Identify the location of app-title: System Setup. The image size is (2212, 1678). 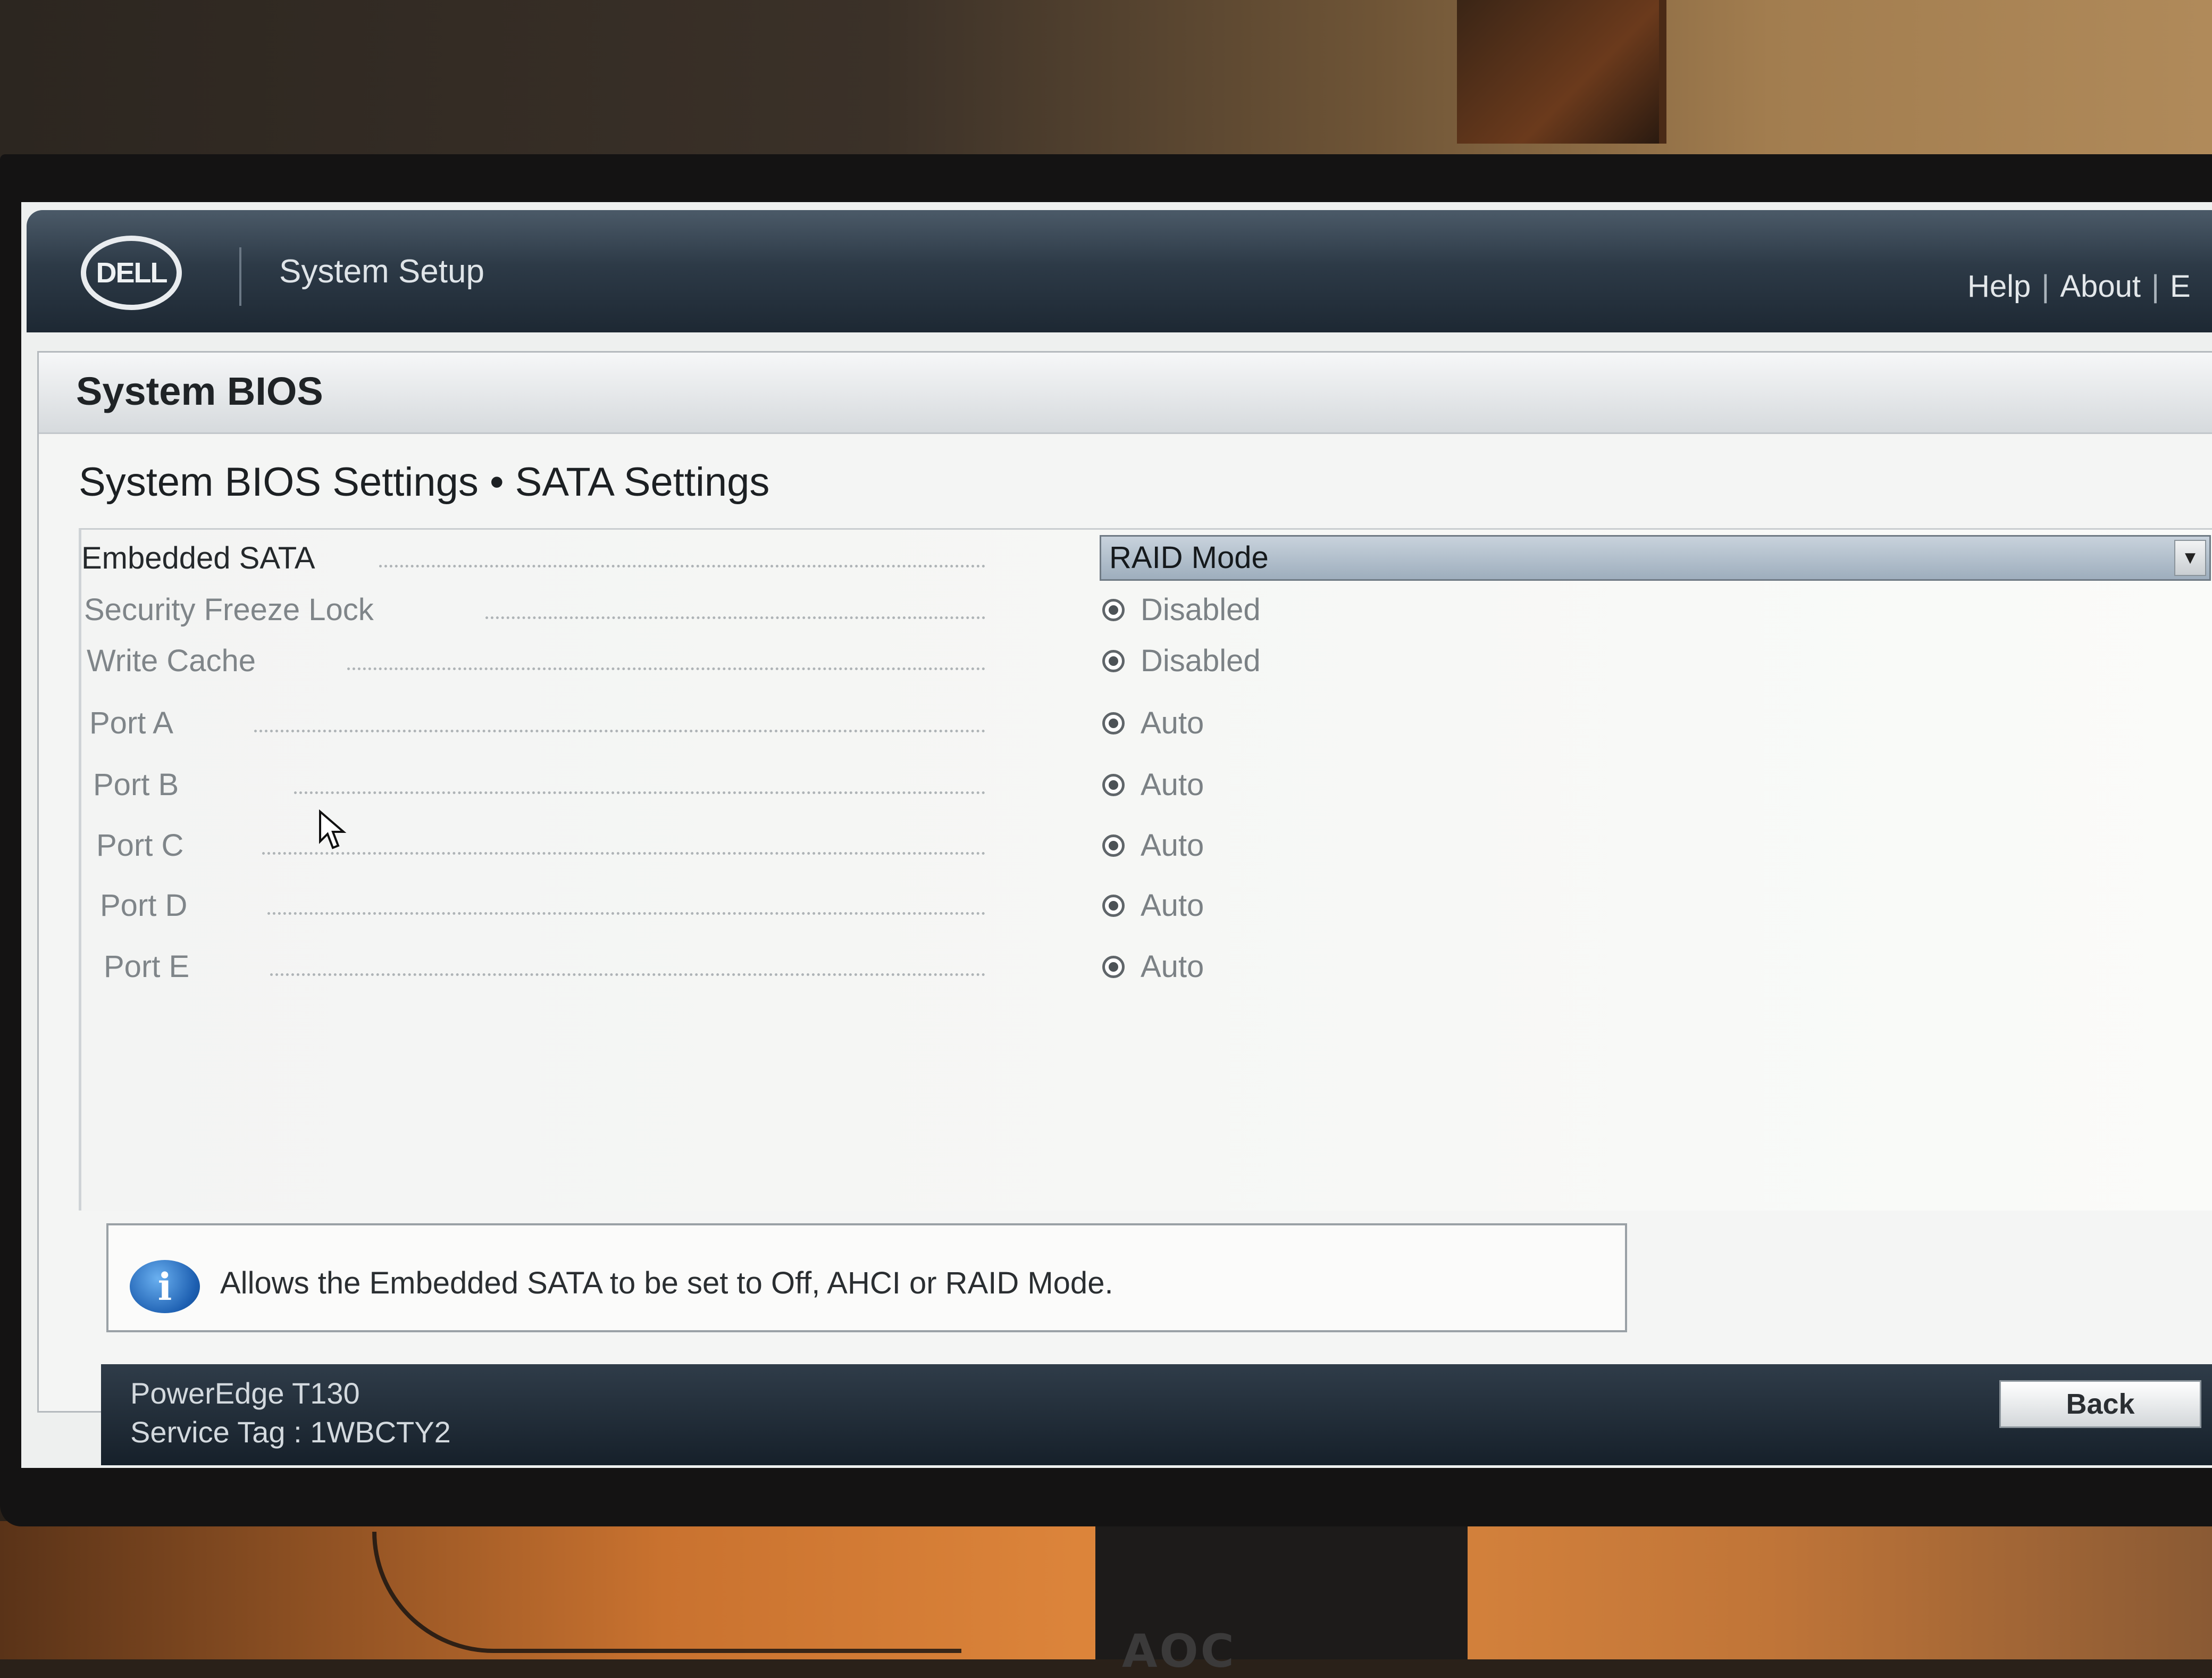
(381, 271).